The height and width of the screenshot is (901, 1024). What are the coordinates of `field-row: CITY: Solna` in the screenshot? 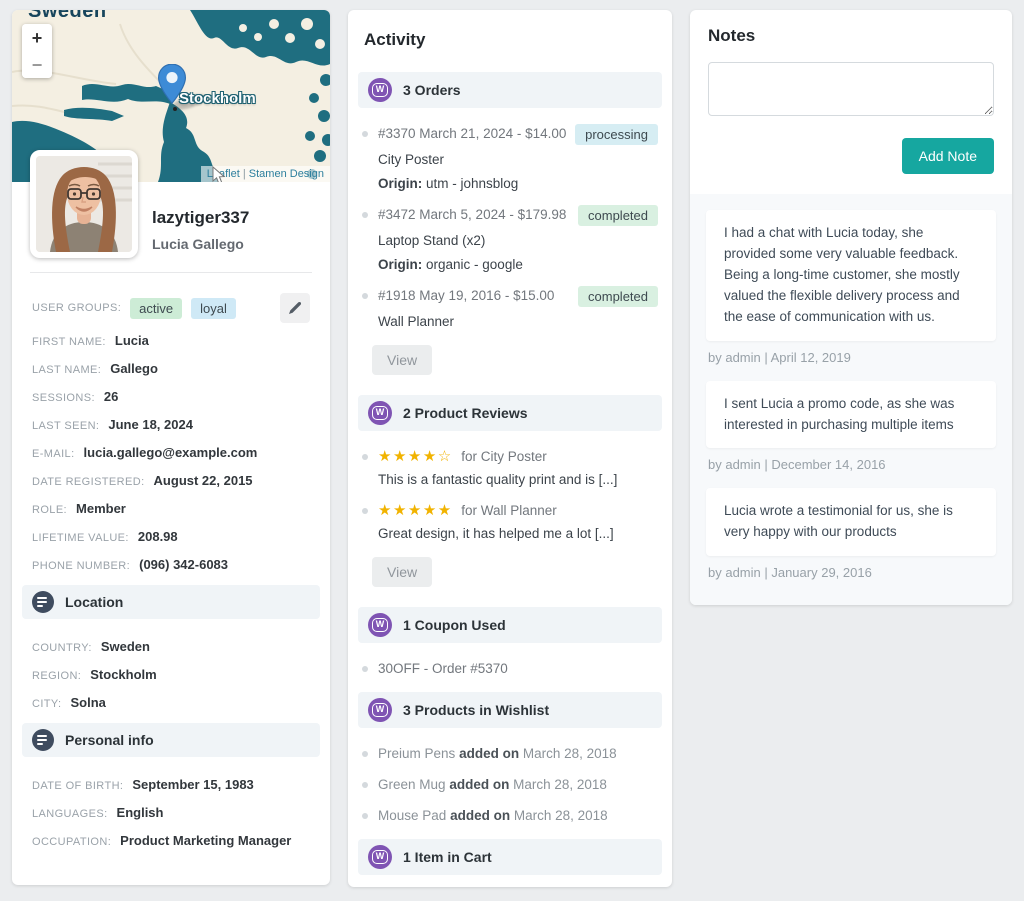 It's located at (69, 702).